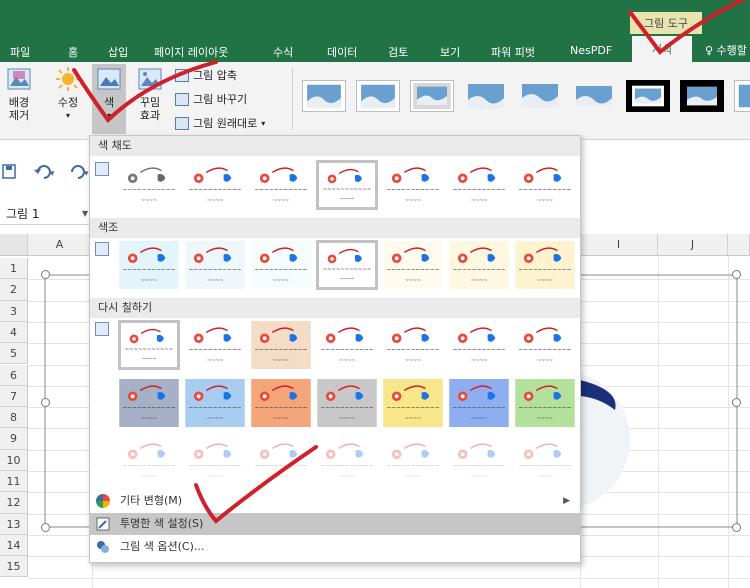 This screenshot has height=588, width=750. What do you see at coordinates (739, 245) in the screenshot?
I see `column-header-k` at bounding box center [739, 245].